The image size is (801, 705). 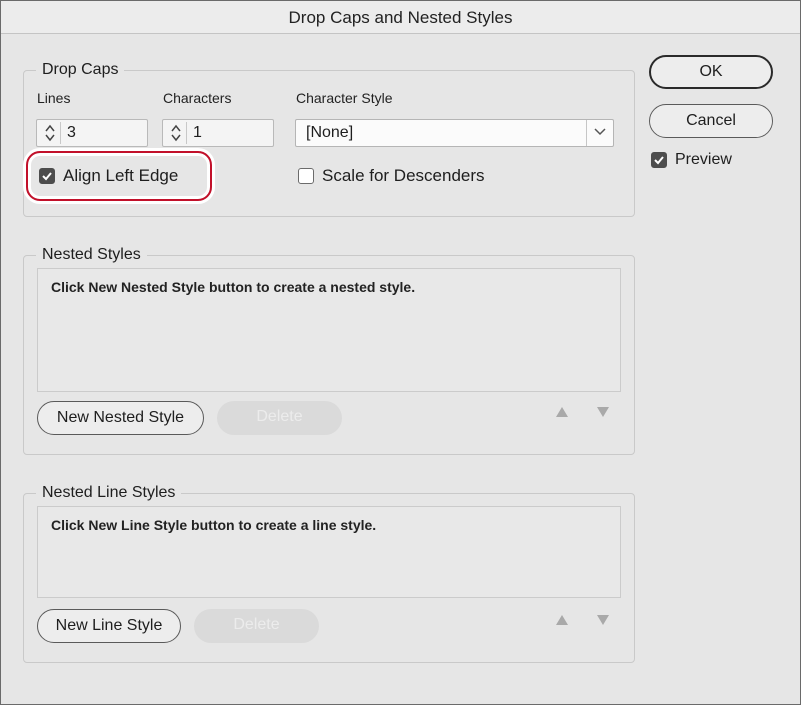 What do you see at coordinates (197, 98) in the screenshot?
I see `characters-label: Characters` at bounding box center [197, 98].